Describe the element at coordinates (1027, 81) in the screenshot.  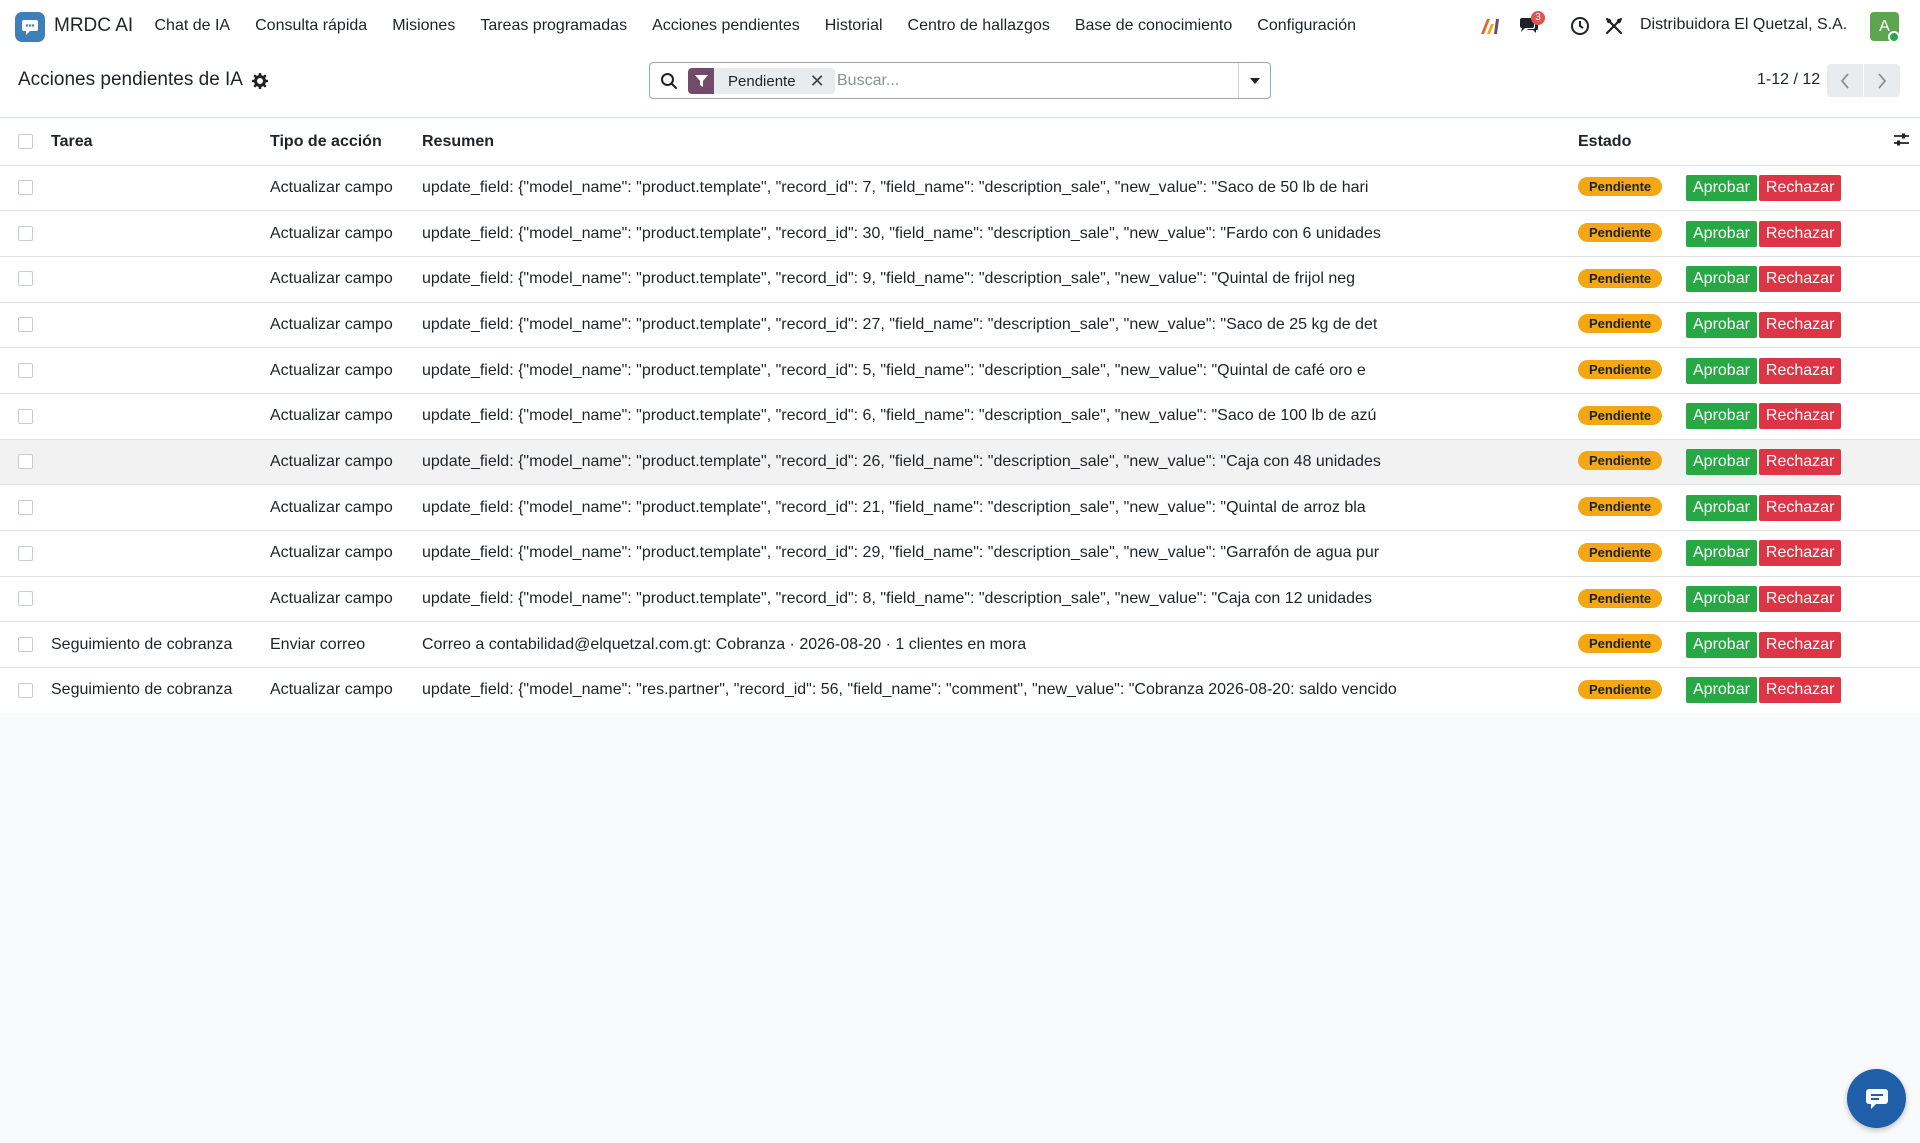
I see `search-input` at that location.